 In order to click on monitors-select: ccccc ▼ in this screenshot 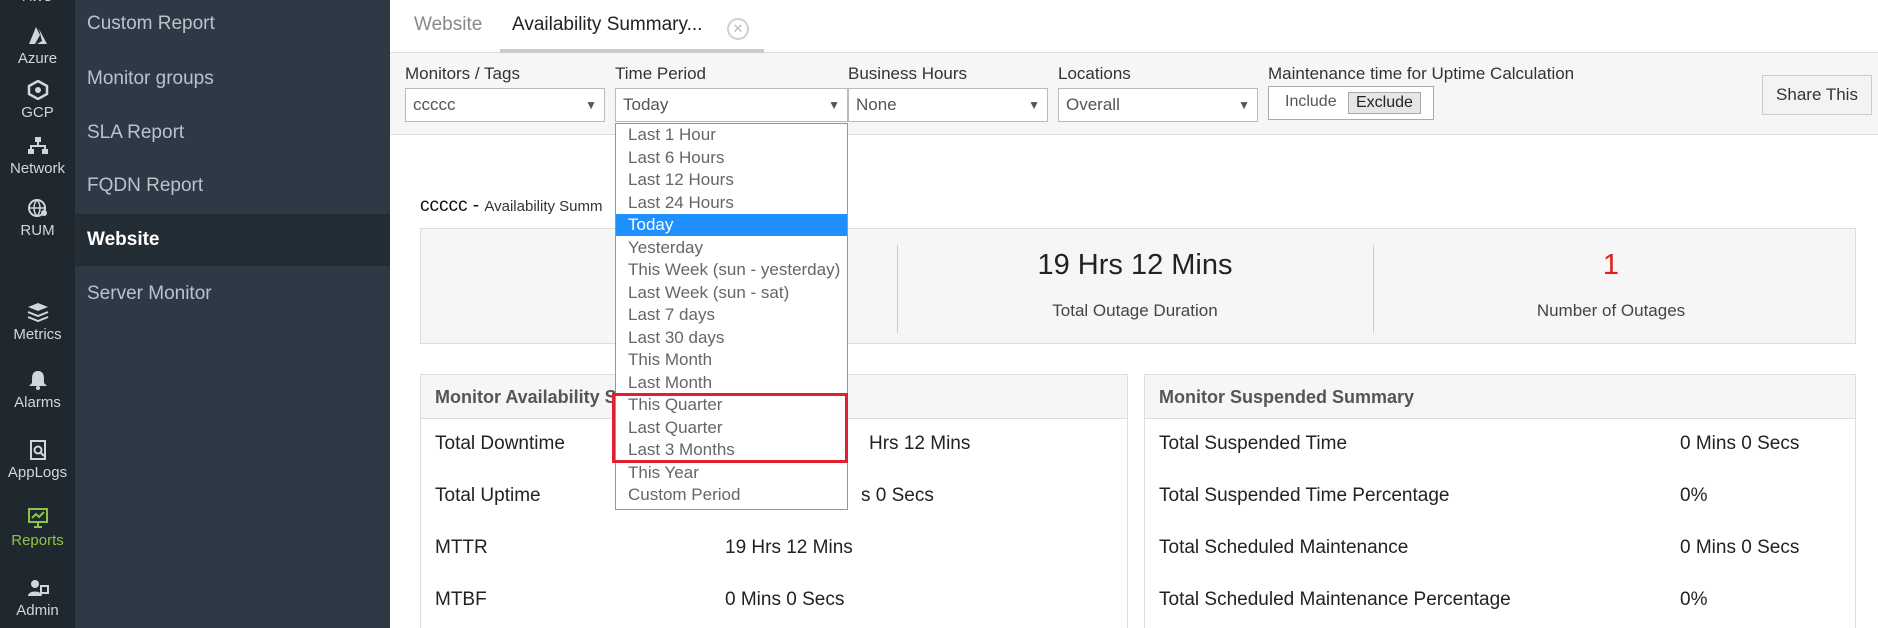, I will do `click(505, 105)`.